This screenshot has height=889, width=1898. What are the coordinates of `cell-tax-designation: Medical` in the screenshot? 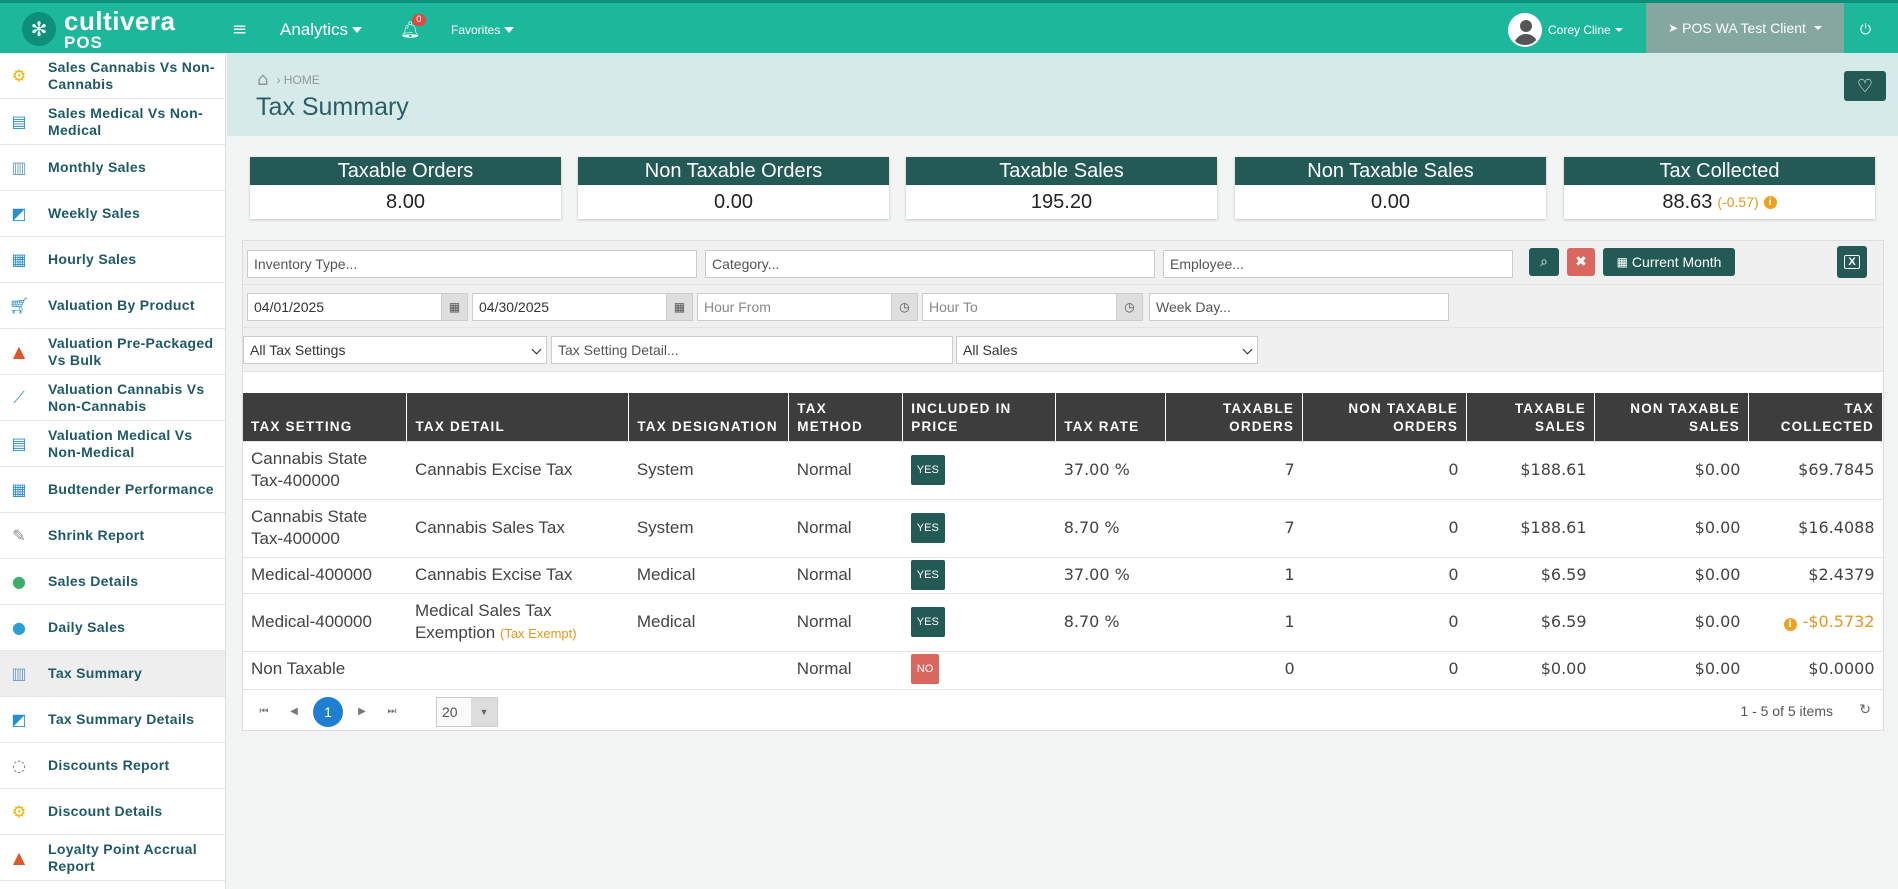 It's located at (708, 621).